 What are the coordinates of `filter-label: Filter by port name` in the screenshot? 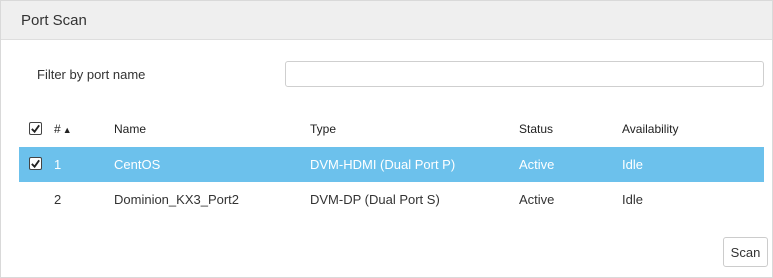 It's located at (91, 74).